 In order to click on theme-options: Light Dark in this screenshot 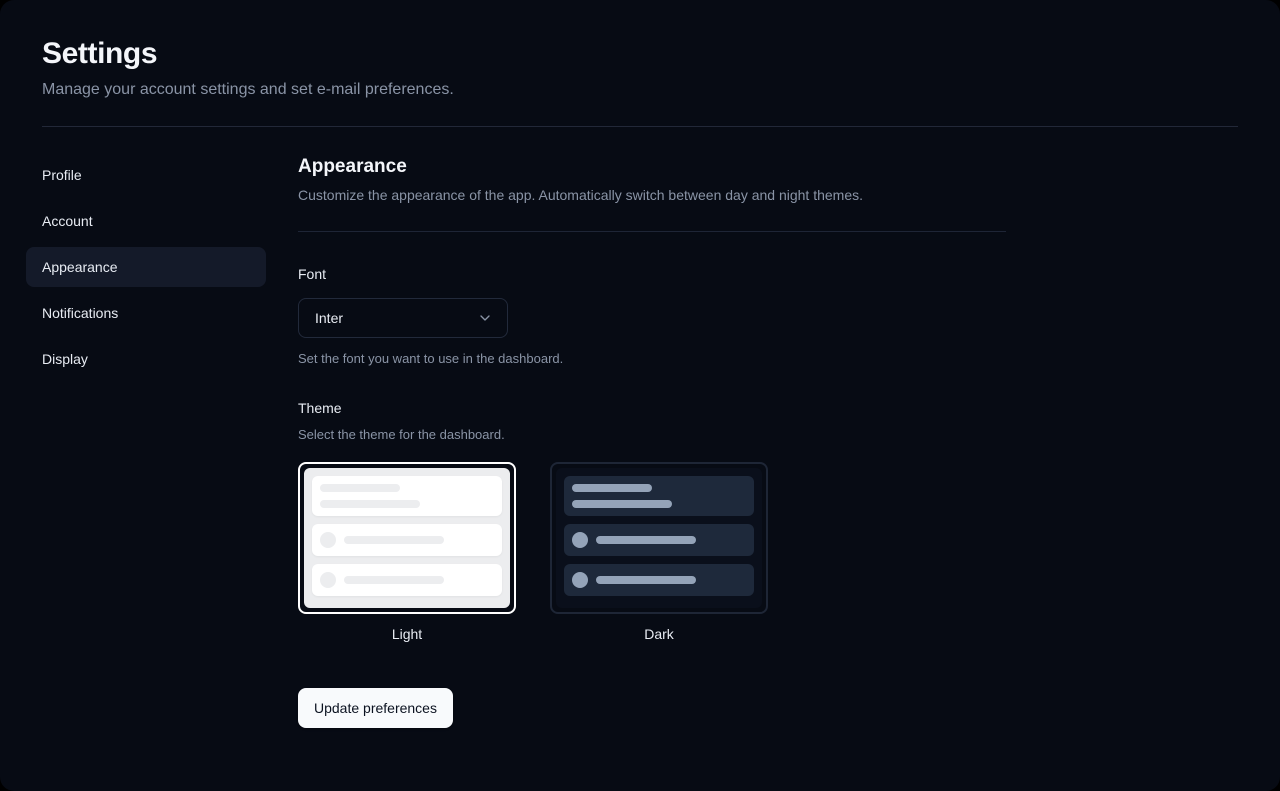, I will do `click(652, 553)`.